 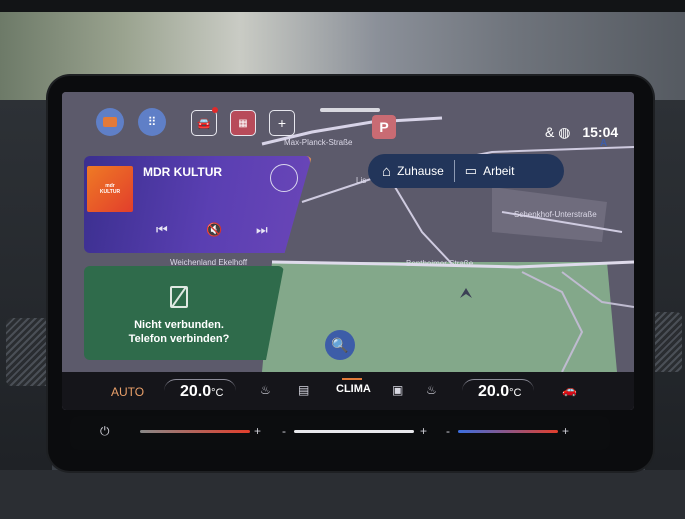 What do you see at coordinates (387, 171) in the screenshot?
I see `house-icon: ⌂` at bounding box center [387, 171].